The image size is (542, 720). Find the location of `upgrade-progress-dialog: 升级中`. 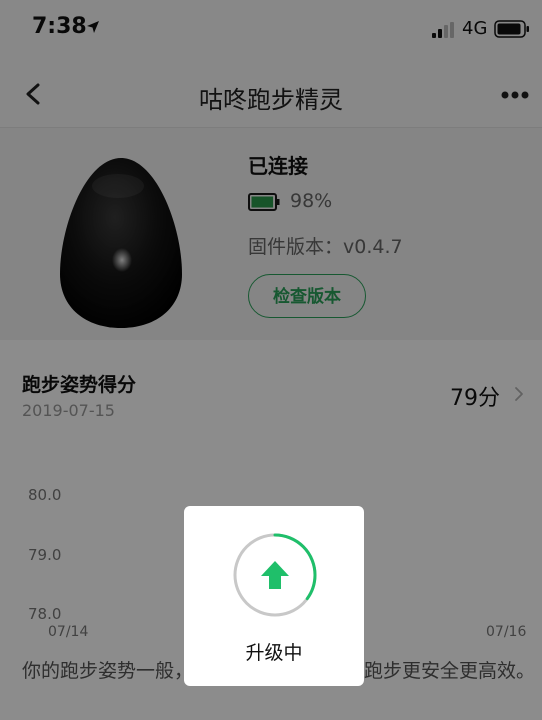

upgrade-progress-dialog: 升级中 is located at coordinates (274, 596).